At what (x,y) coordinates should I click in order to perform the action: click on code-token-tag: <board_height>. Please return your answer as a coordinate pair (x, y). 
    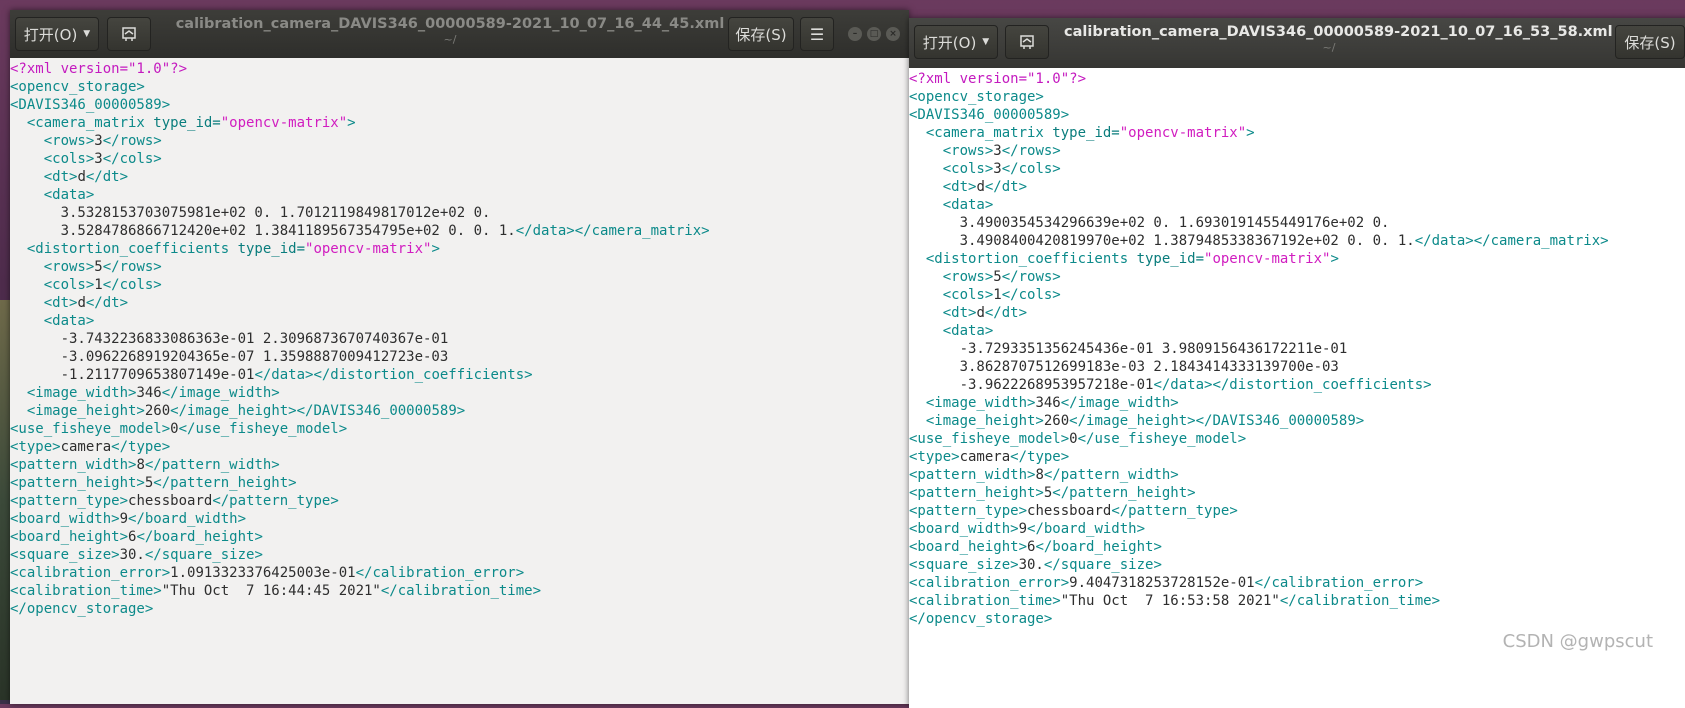
    Looking at the image, I should click on (968, 547).